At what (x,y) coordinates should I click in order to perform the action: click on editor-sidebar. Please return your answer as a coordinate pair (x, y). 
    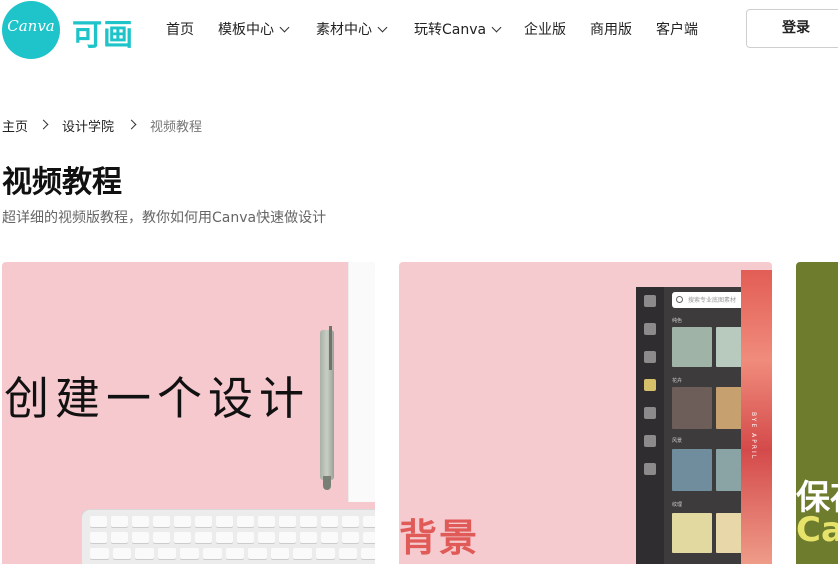
    Looking at the image, I should click on (650, 425).